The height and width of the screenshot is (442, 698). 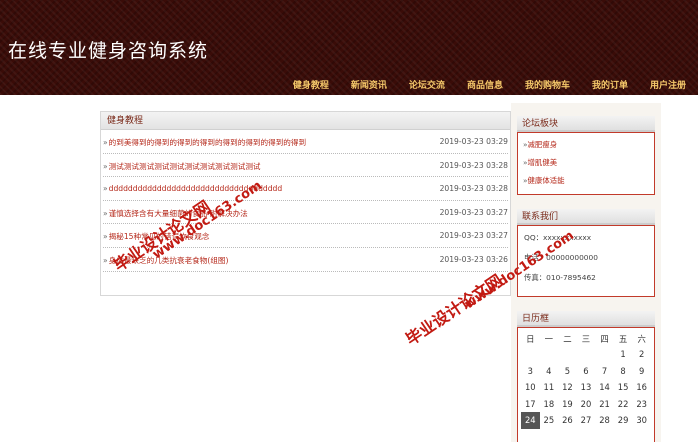 What do you see at coordinates (641, 339) in the screenshot?
I see `calendar-weekday: 六` at bounding box center [641, 339].